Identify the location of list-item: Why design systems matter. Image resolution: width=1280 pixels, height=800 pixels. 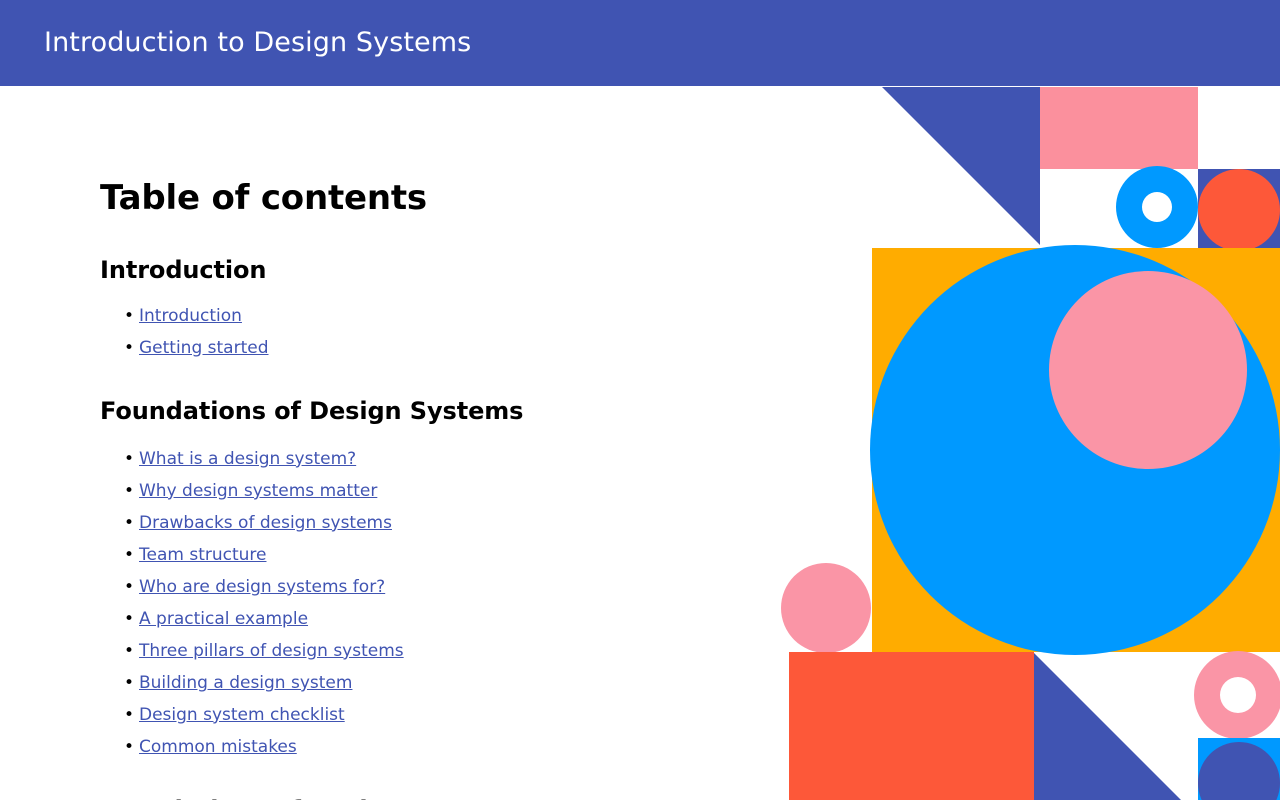
(440, 491).